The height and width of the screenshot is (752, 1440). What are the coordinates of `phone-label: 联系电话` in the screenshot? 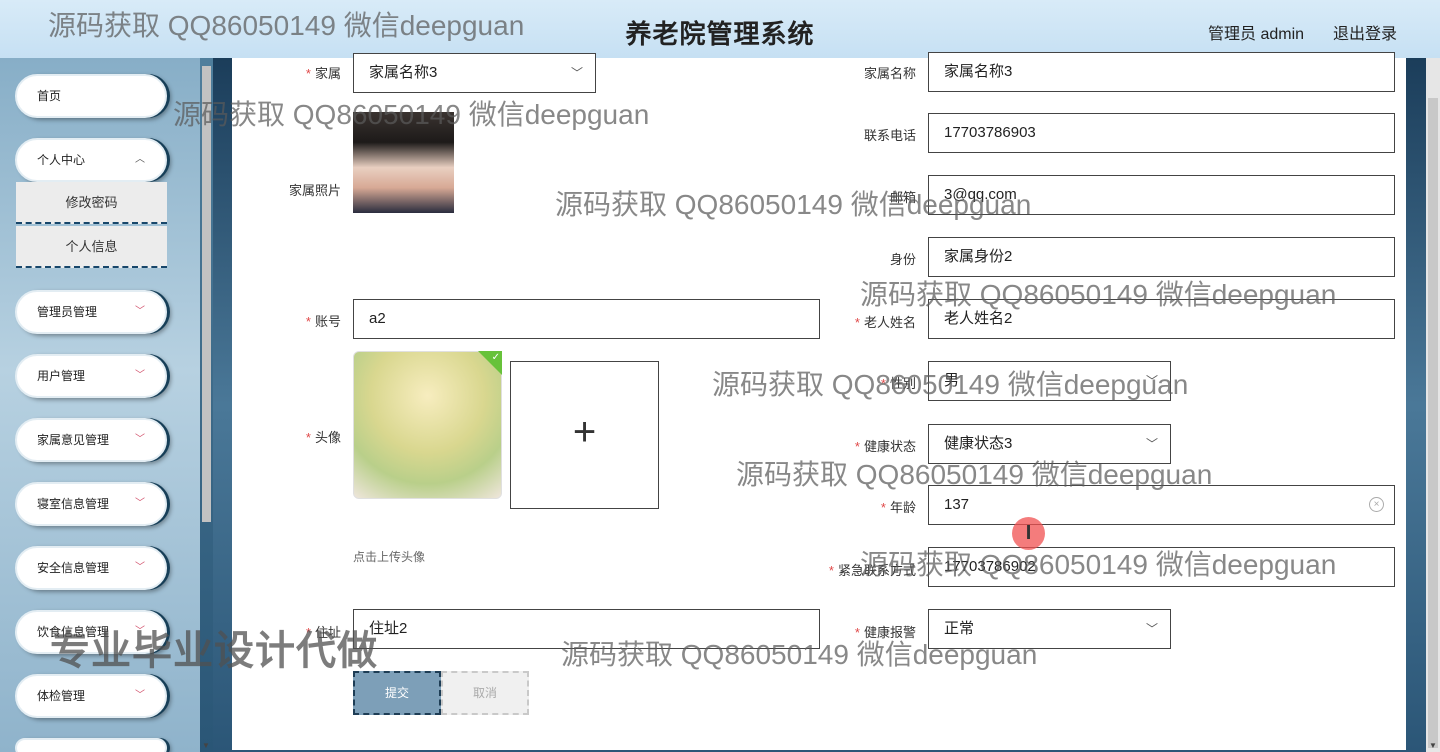 It's located at (889, 135).